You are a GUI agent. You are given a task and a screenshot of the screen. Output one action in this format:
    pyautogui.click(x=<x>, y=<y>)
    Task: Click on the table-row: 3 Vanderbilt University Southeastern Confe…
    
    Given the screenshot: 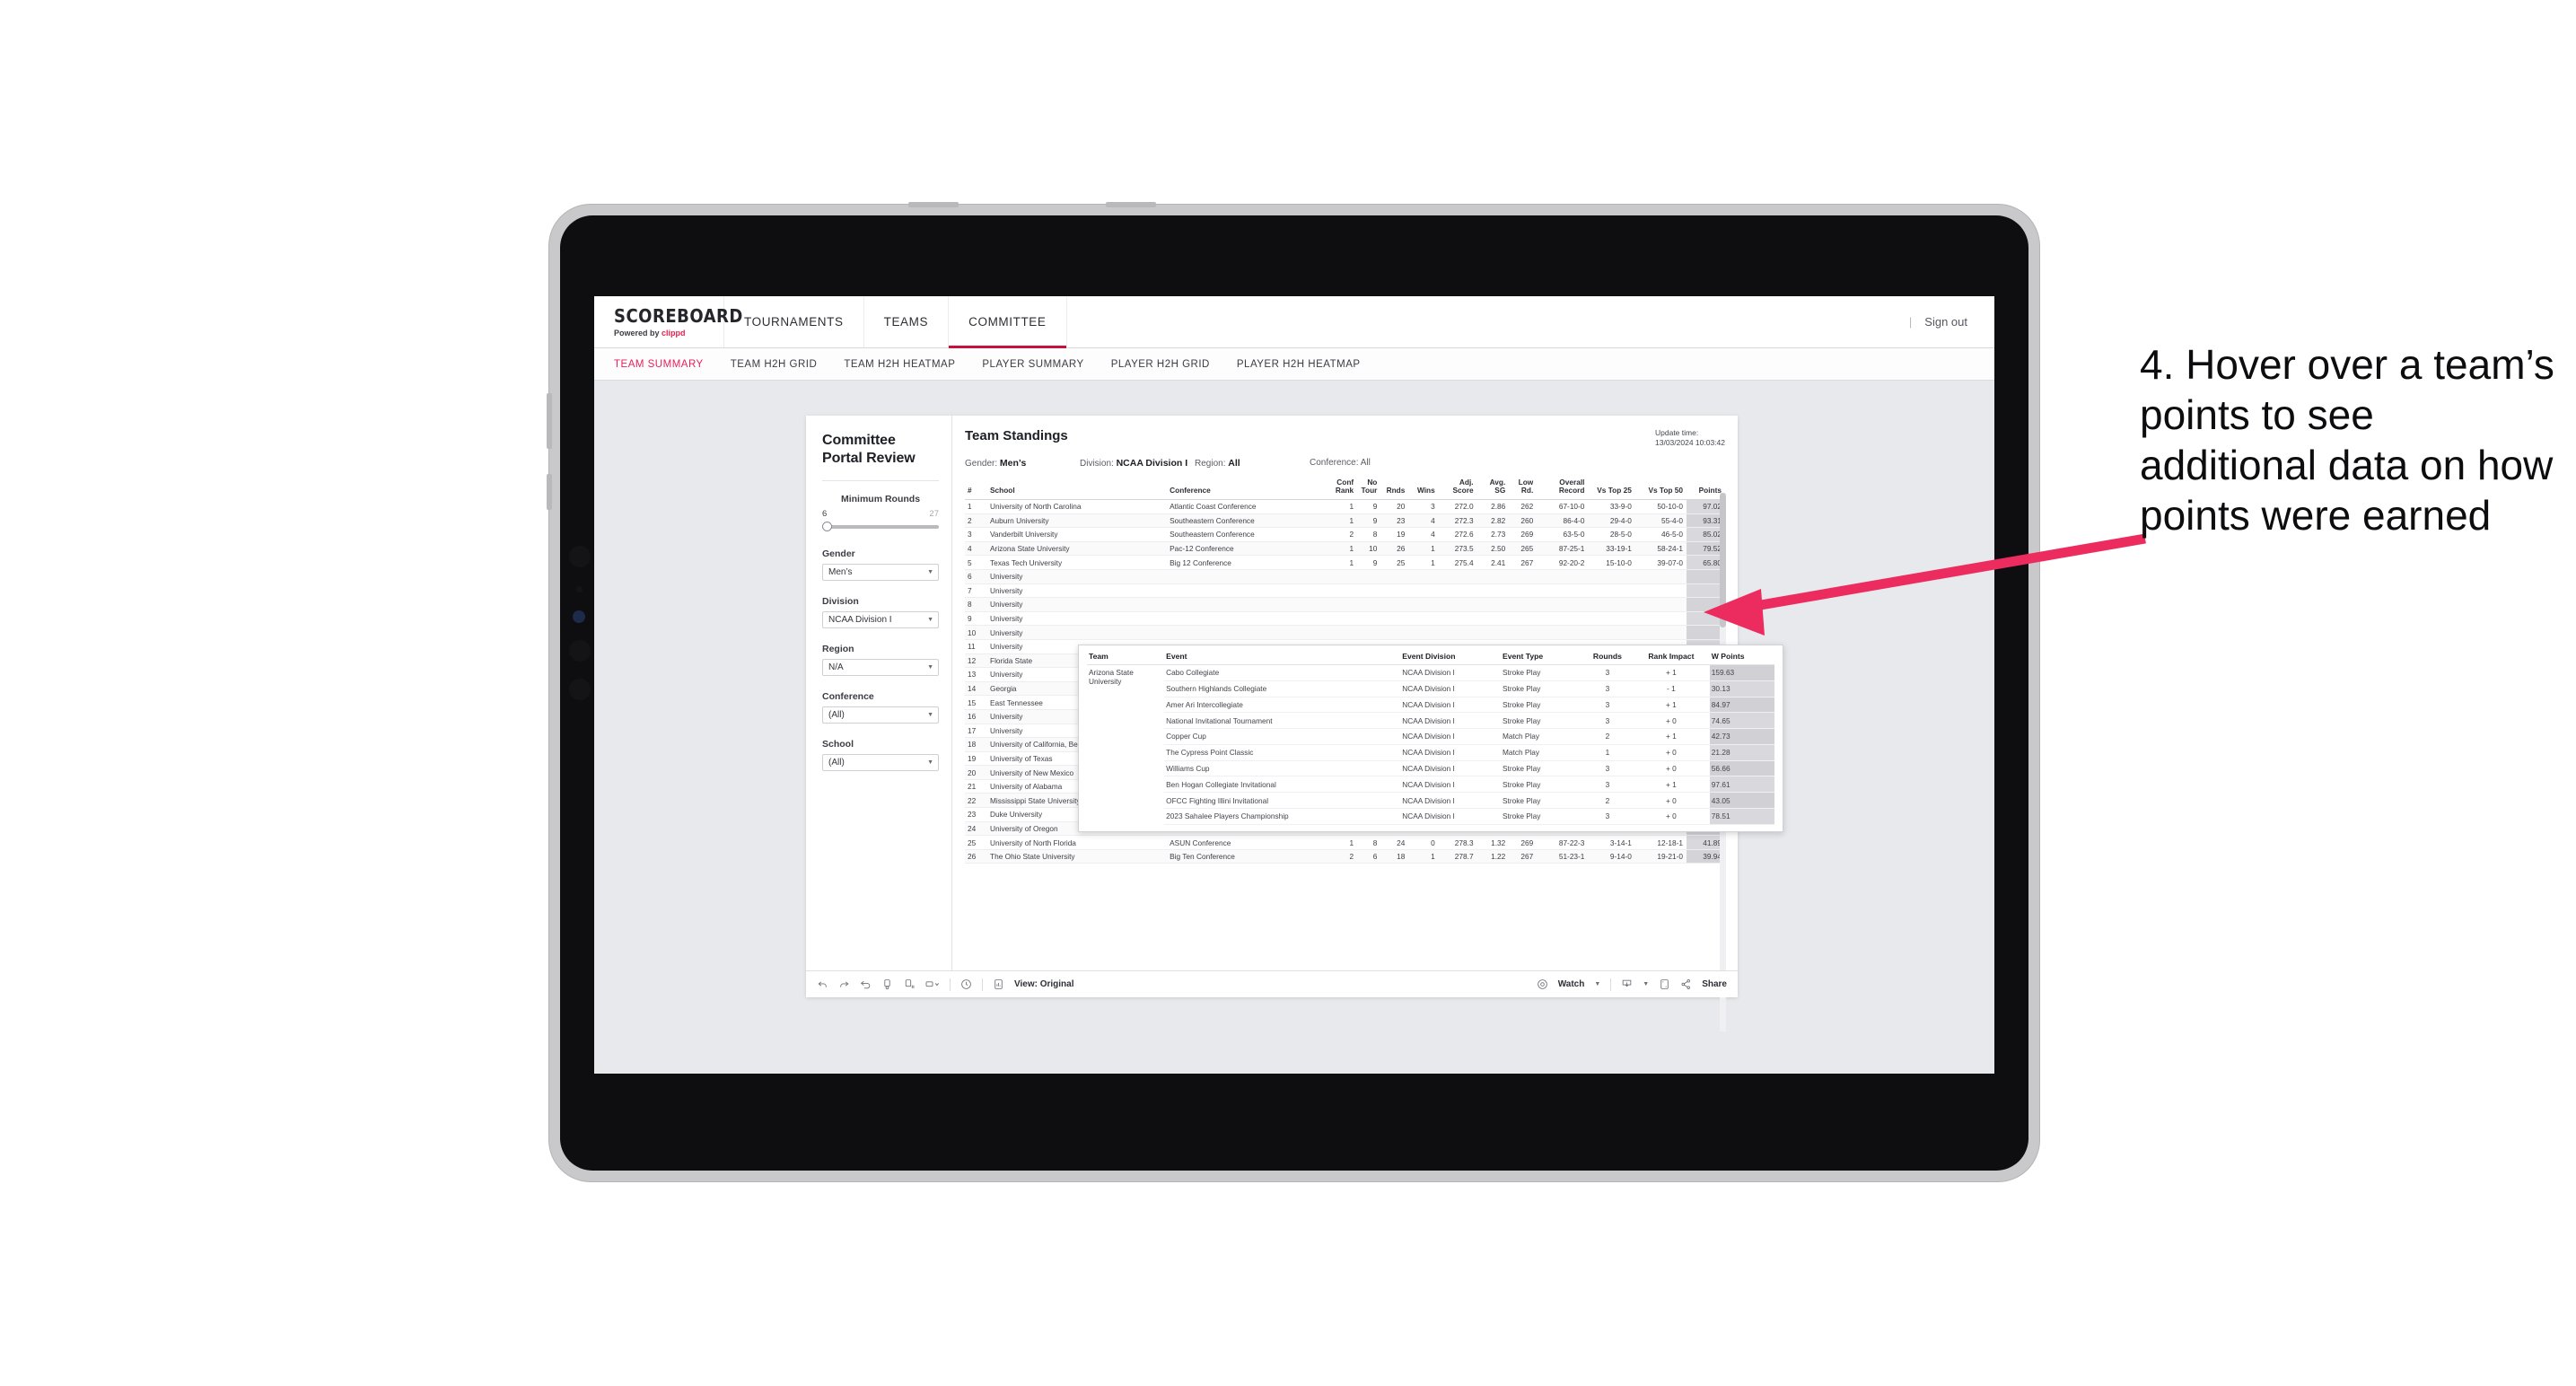 What is the action you would take?
    pyautogui.click(x=1345, y=534)
    